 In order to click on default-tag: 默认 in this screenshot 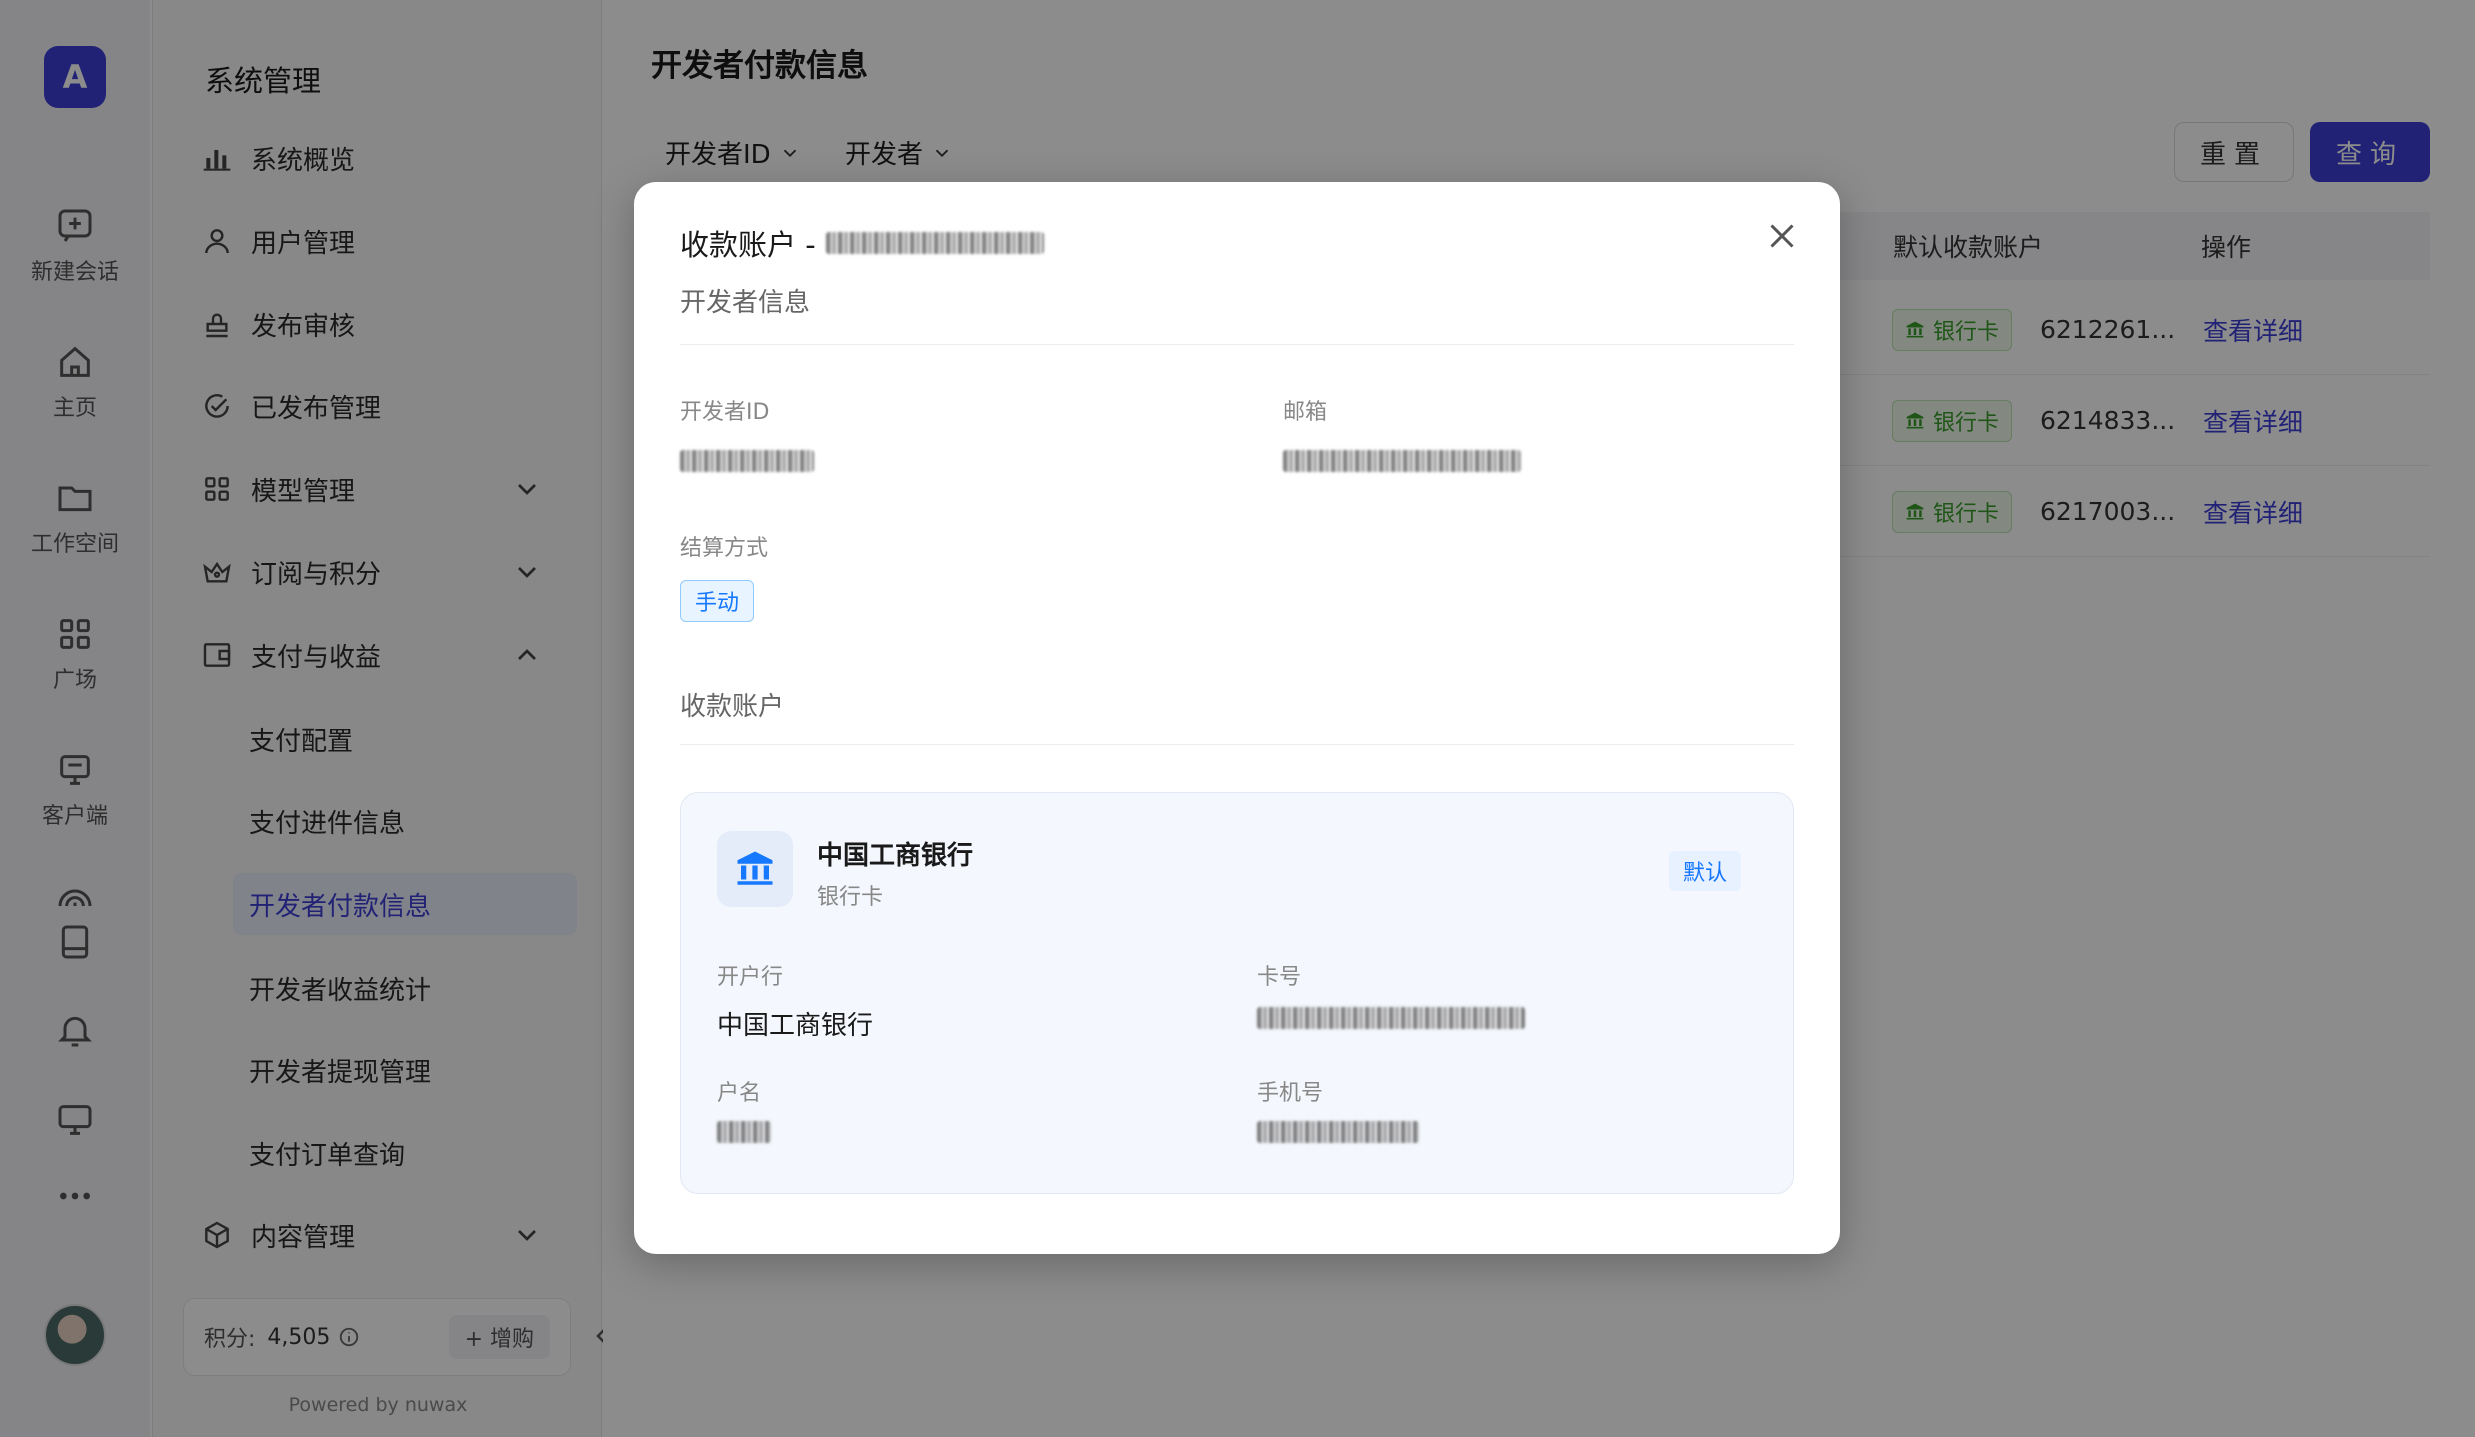, I will do `click(1704, 871)`.